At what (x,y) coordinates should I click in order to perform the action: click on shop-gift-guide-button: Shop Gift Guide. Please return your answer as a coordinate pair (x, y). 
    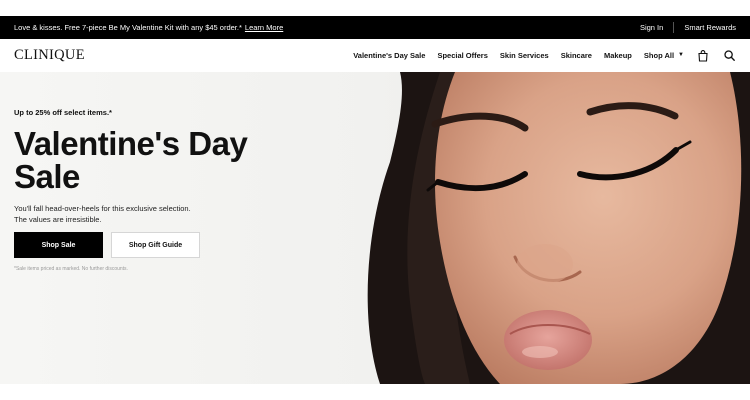
    Looking at the image, I should click on (155, 245).